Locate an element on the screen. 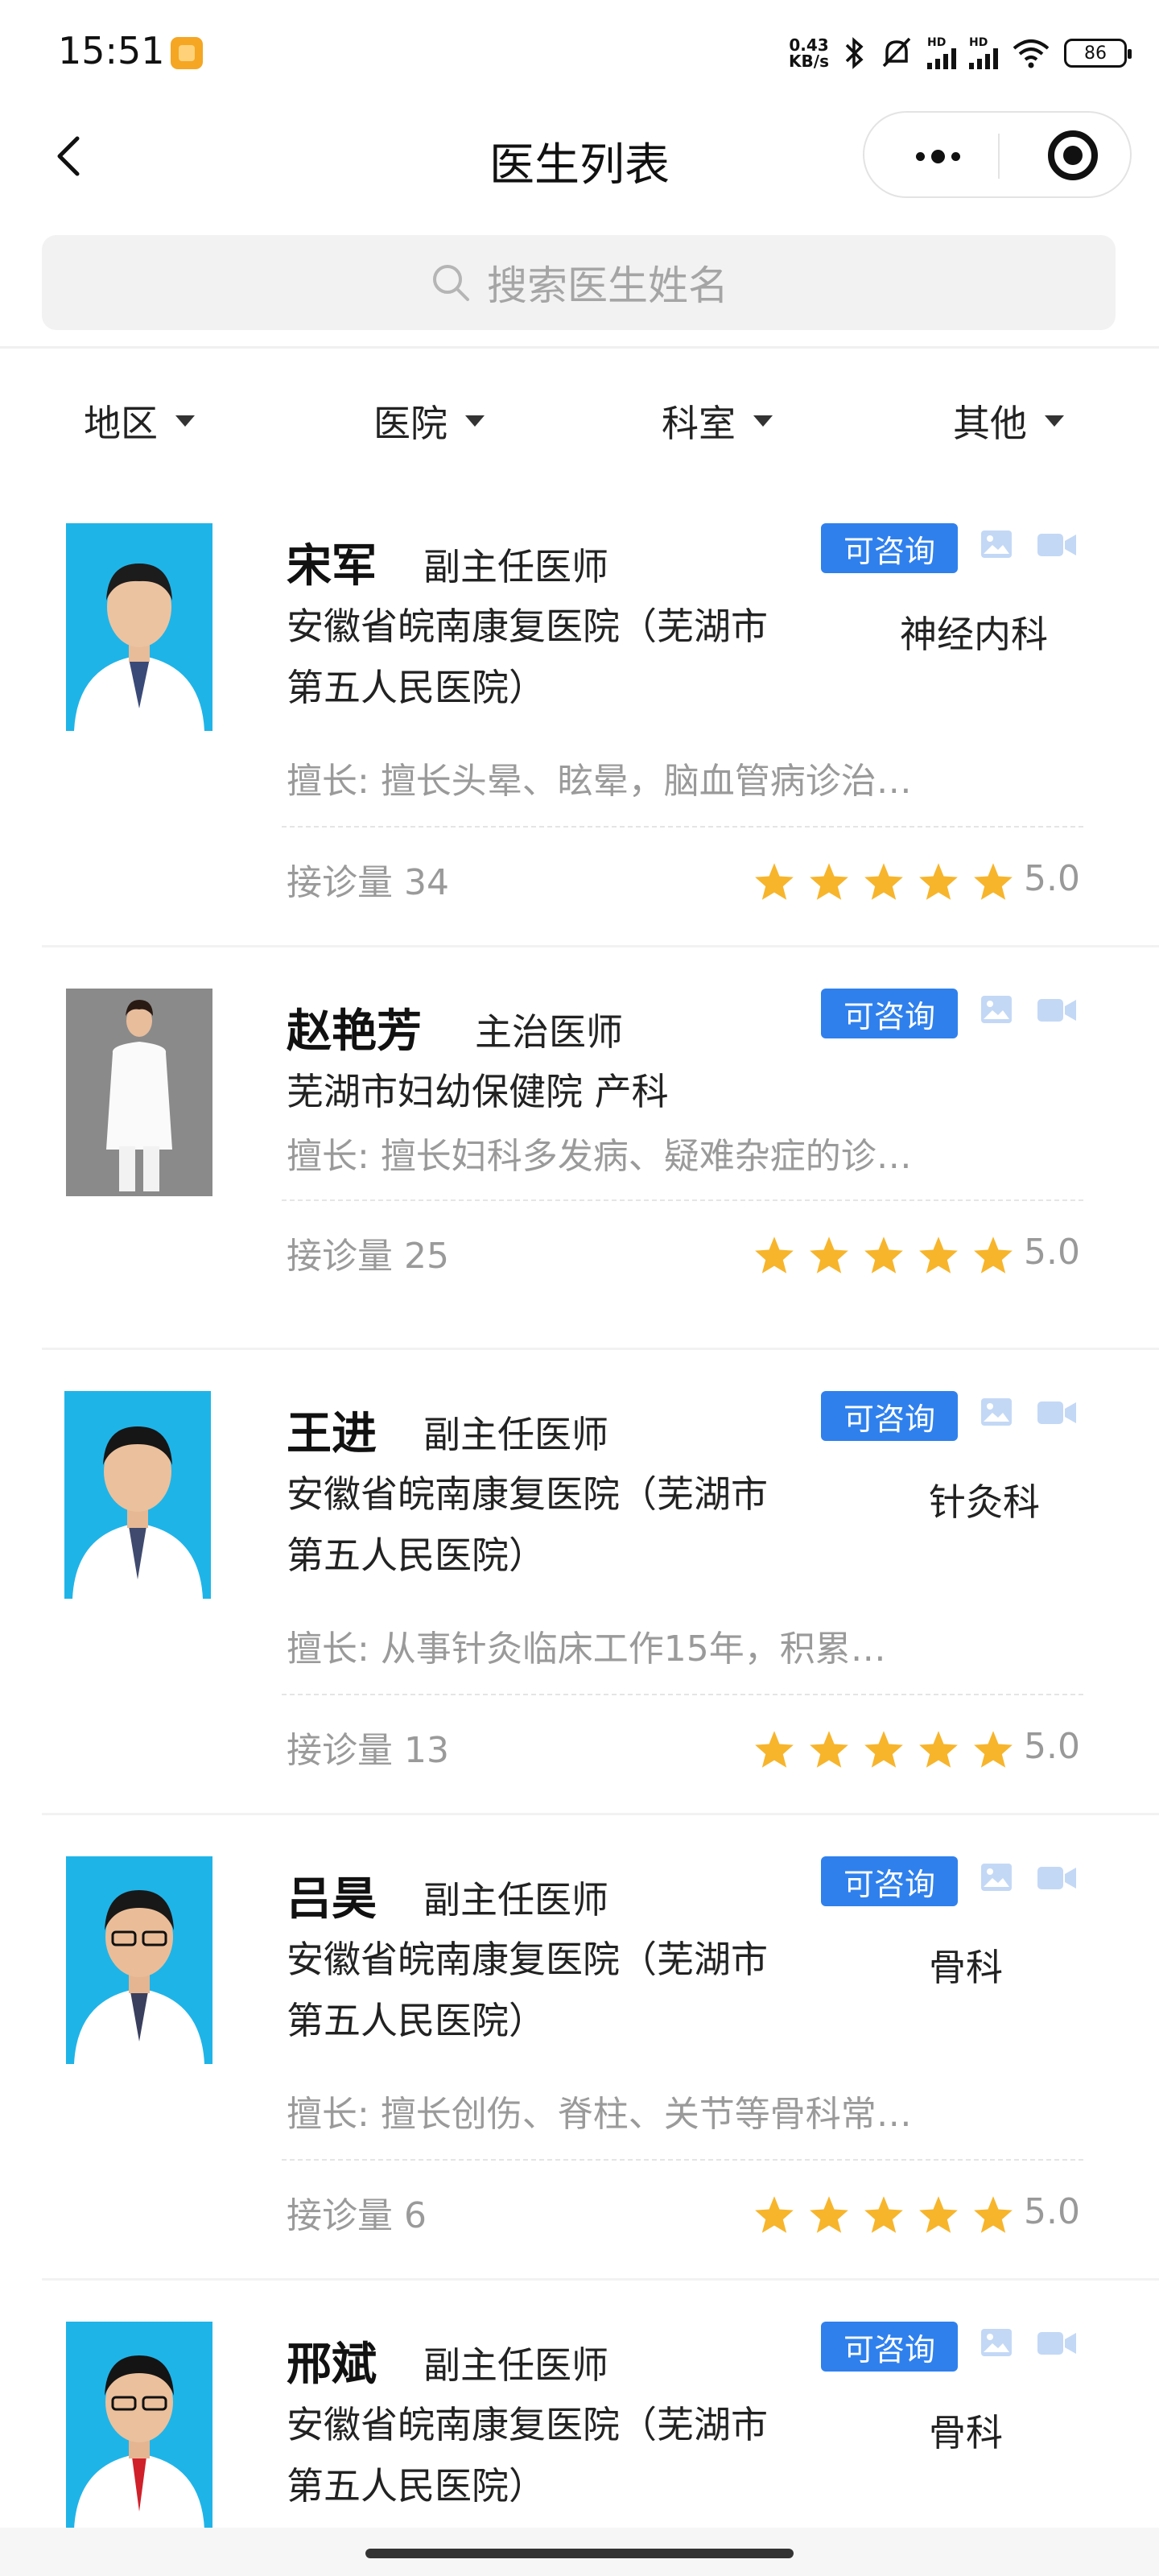 The image size is (1159, 2576). more-icon is located at coordinates (937, 156).